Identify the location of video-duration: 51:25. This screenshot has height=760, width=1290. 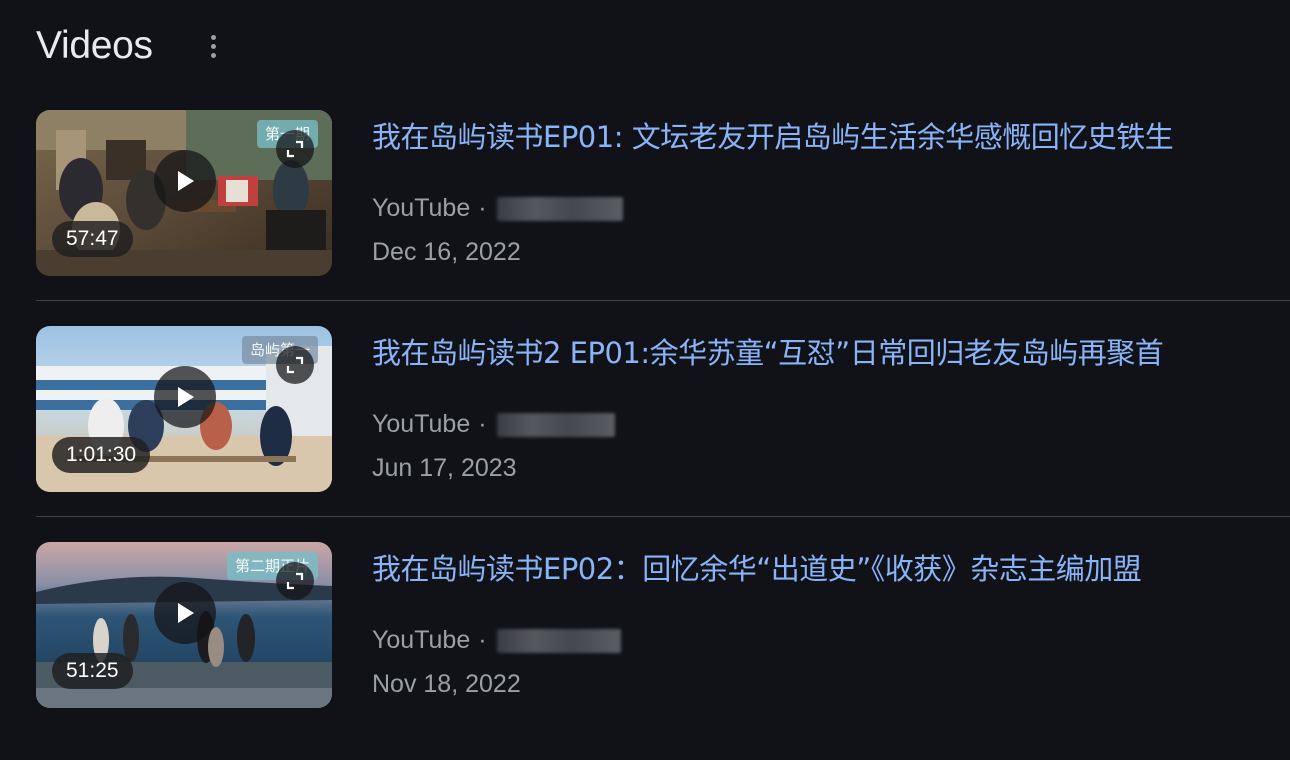
(92, 671).